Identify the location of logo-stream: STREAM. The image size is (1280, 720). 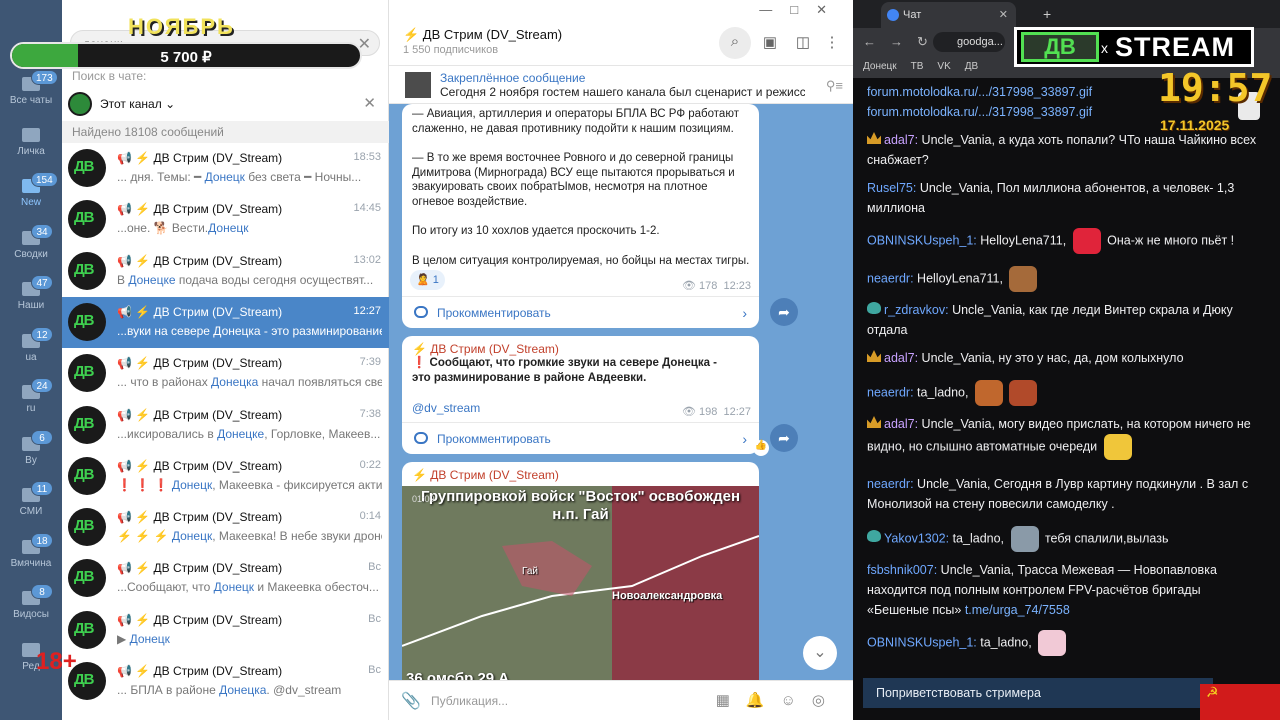
(1175, 47).